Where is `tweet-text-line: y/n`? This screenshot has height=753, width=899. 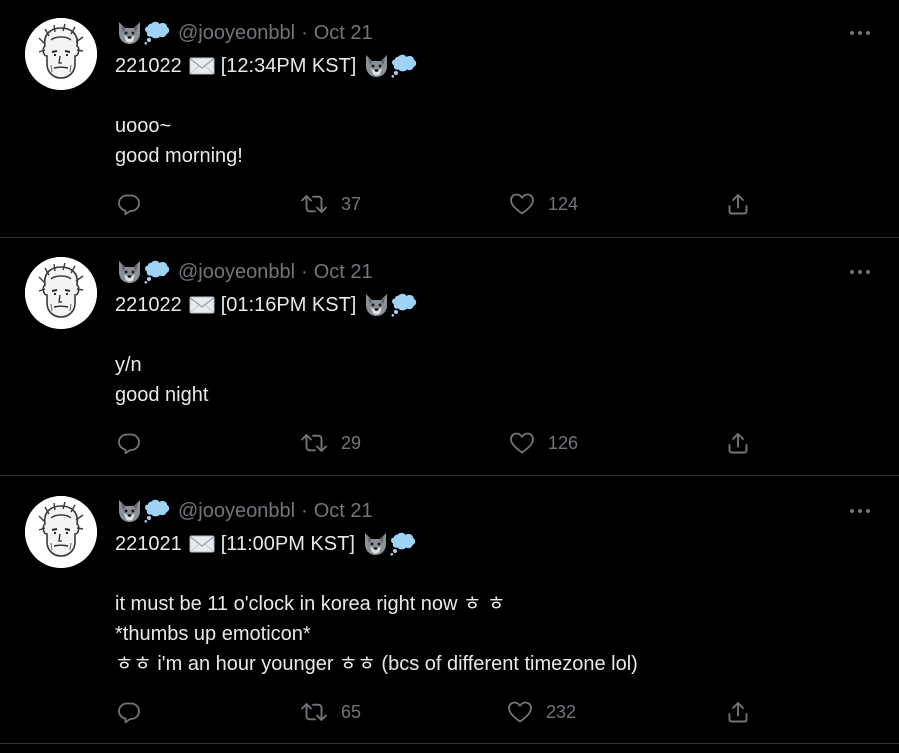
tweet-text-line: y/n is located at coordinates (128, 365).